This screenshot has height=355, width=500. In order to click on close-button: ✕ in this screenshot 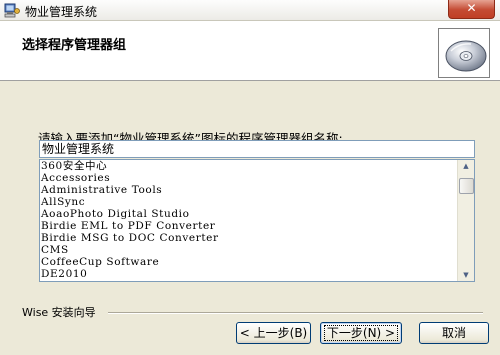, I will do `click(471, 9)`.